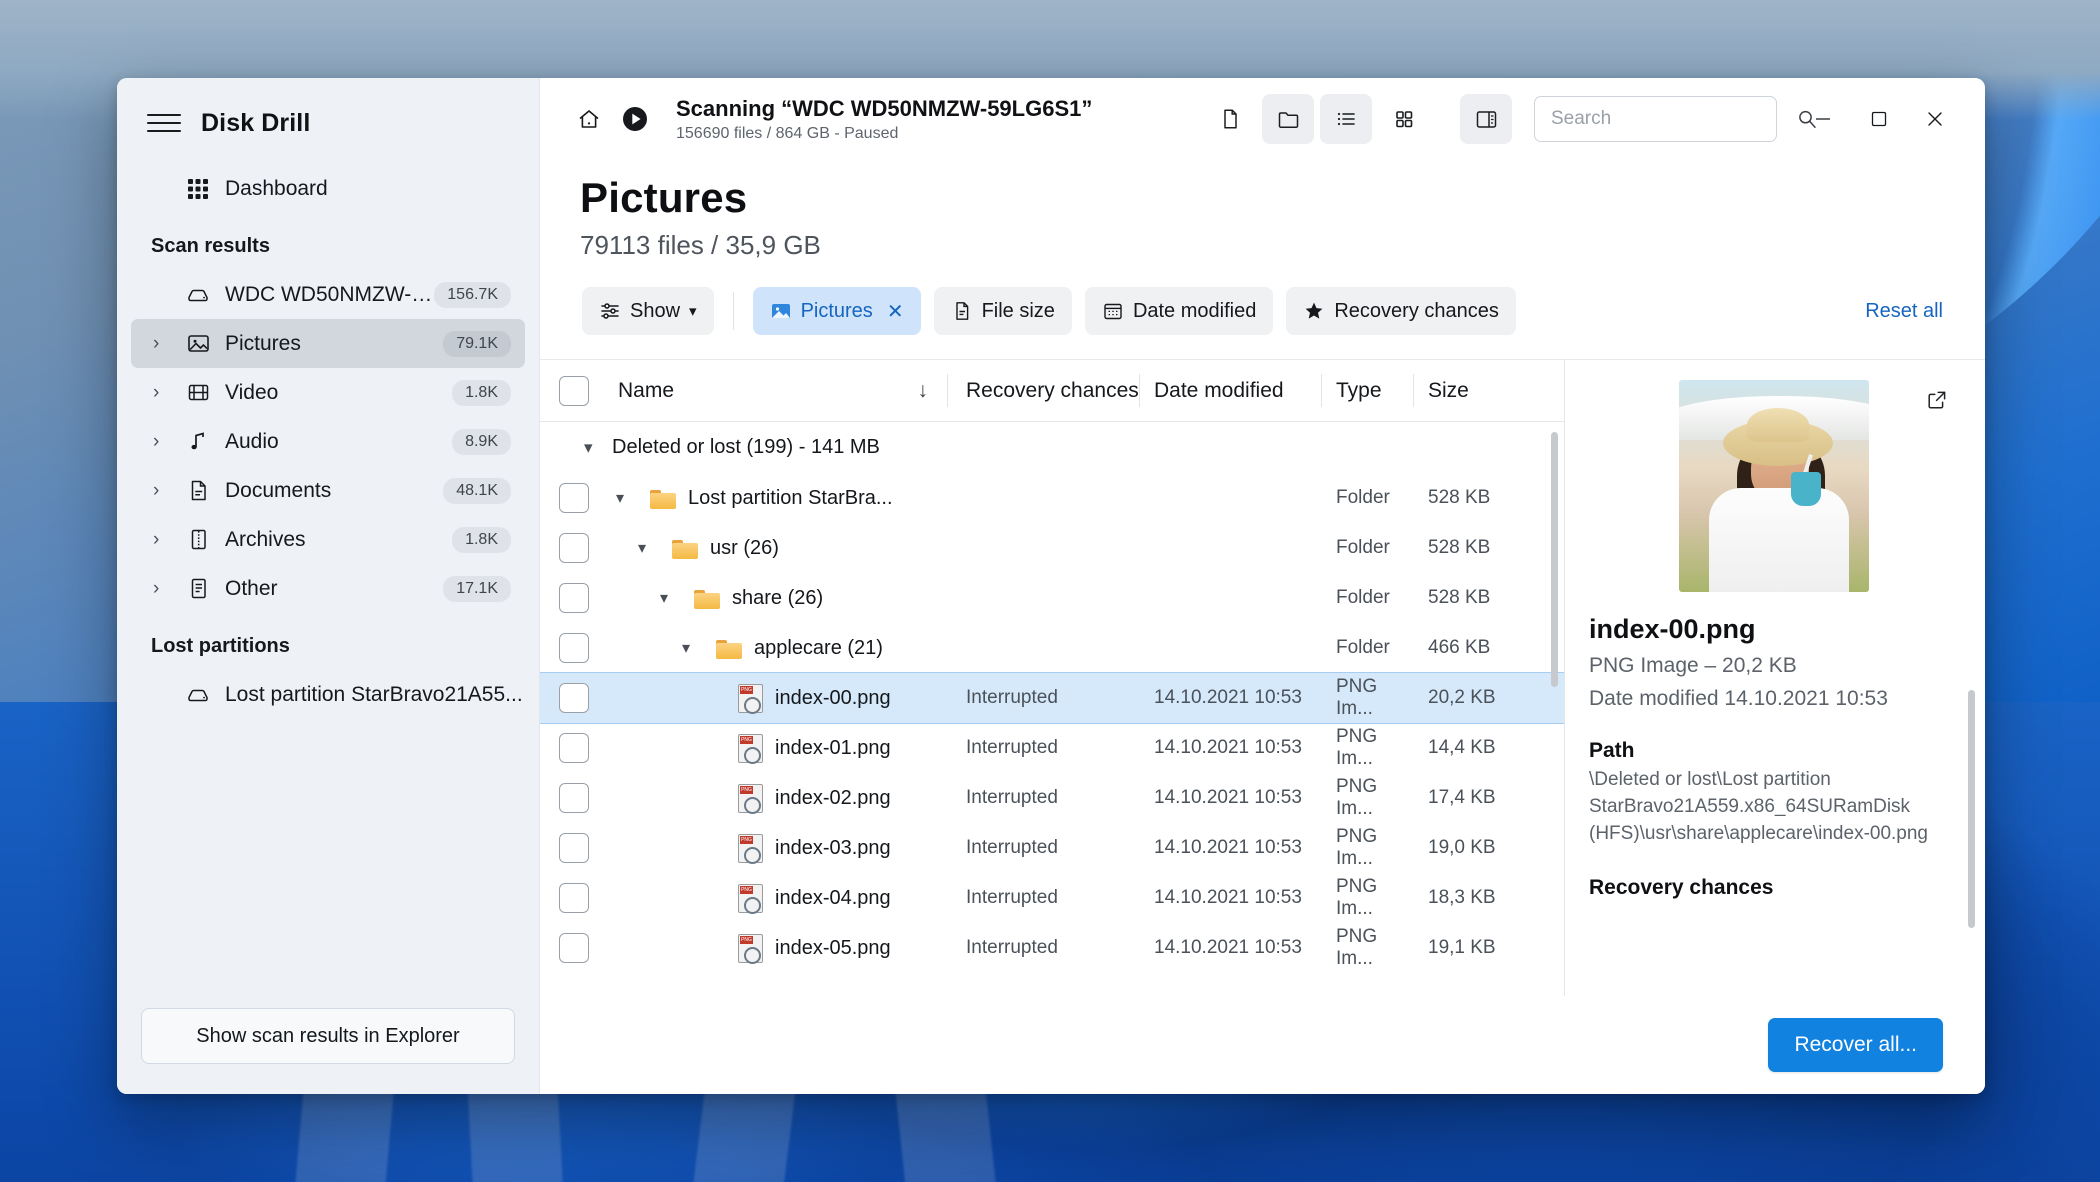 Image resolution: width=2100 pixels, height=1182 pixels. What do you see at coordinates (778, 848) in the screenshot?
I see `cell-name: index-03.png` at bounding box center [778, 848].